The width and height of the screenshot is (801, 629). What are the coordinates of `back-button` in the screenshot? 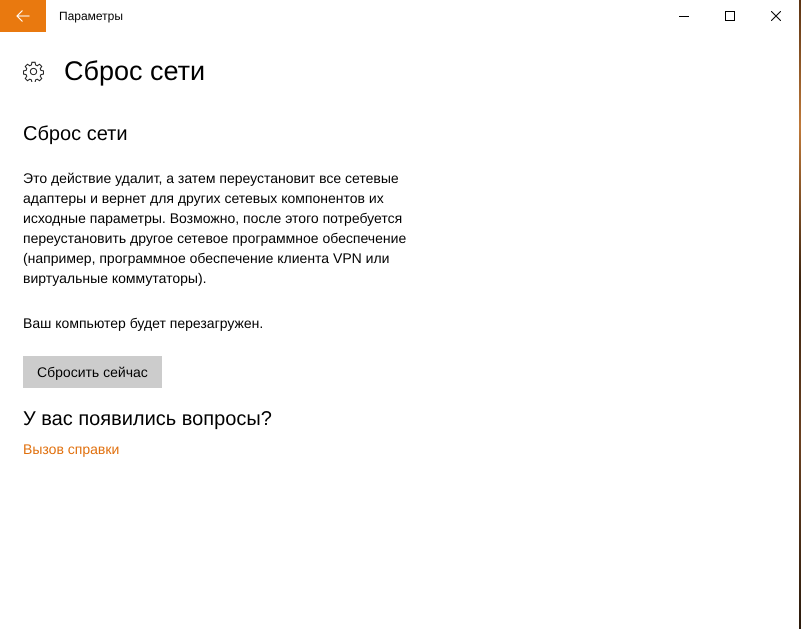 It's located at (23, 16).